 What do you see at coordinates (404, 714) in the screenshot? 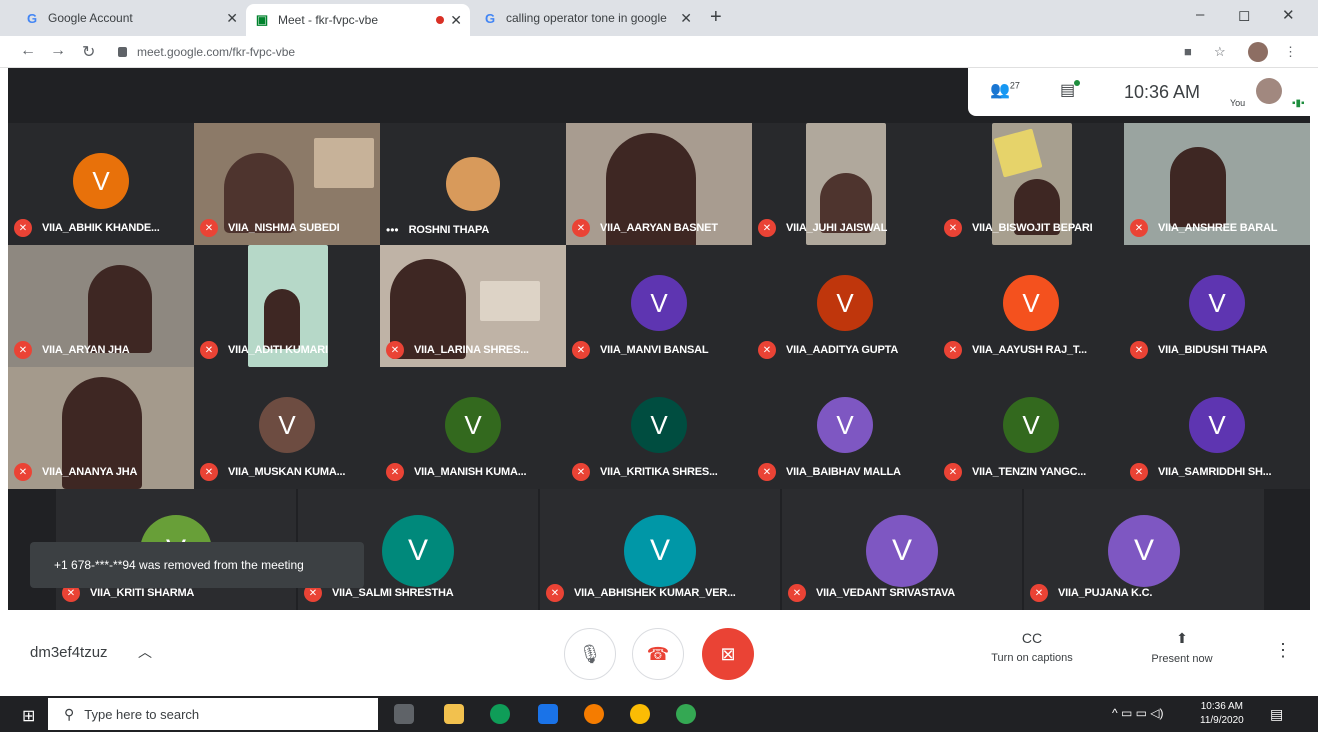
I see `task-view-icon` at bounding box center [404, 714].